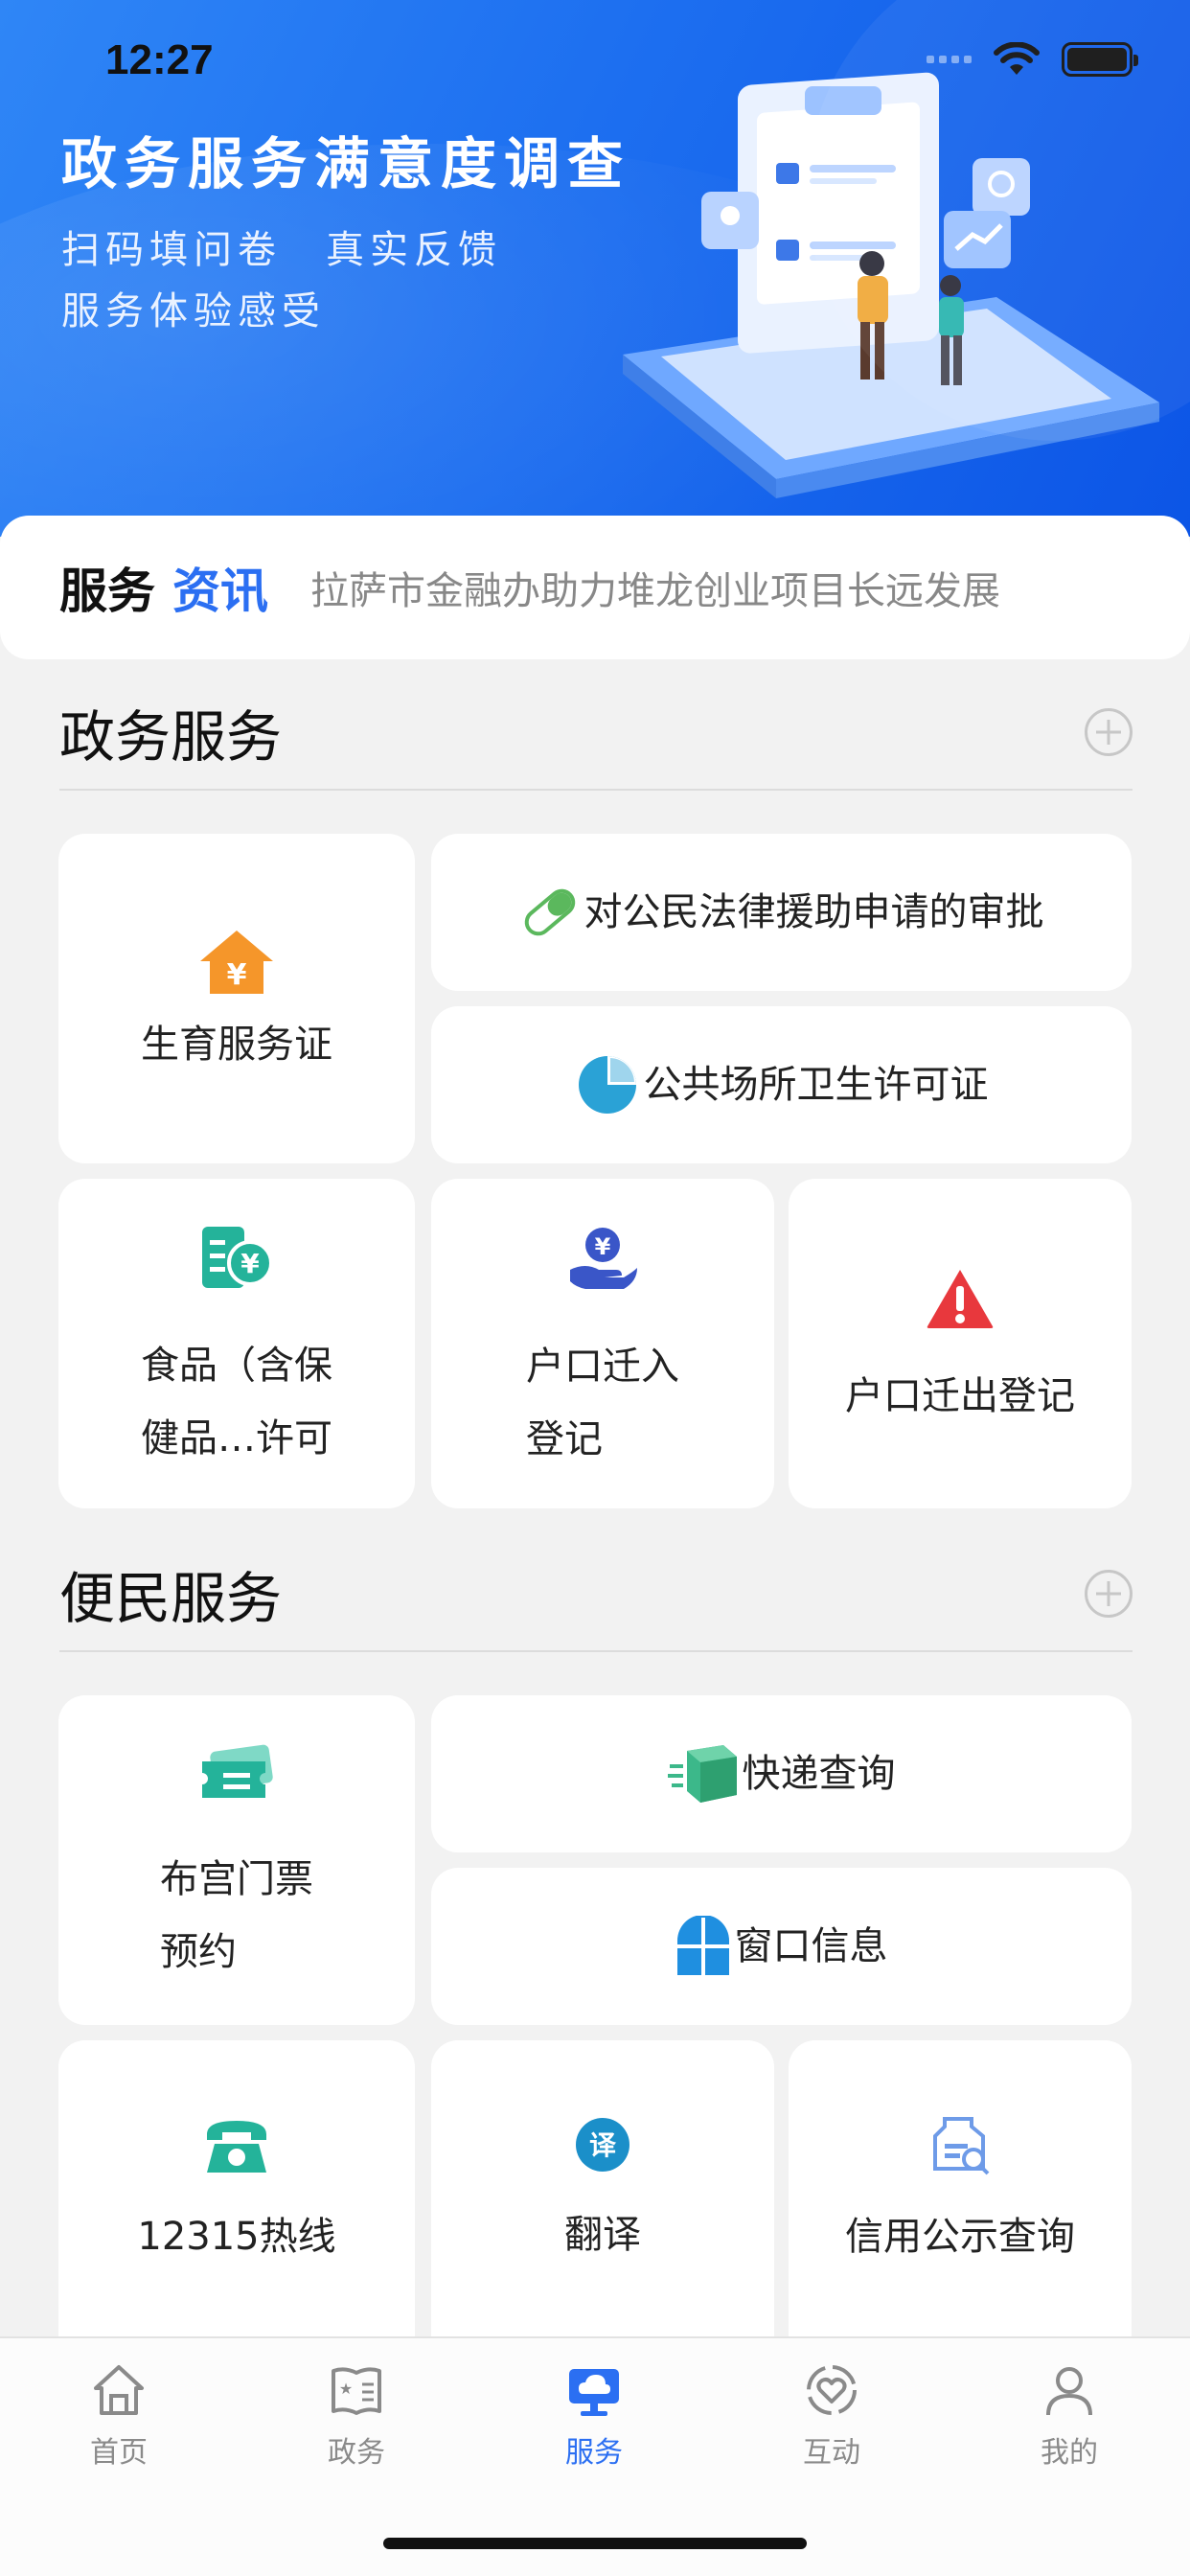  Describe the element at coordinates (237, 2237) in the screenshot. I see `service-label: 12315热线` at that location.